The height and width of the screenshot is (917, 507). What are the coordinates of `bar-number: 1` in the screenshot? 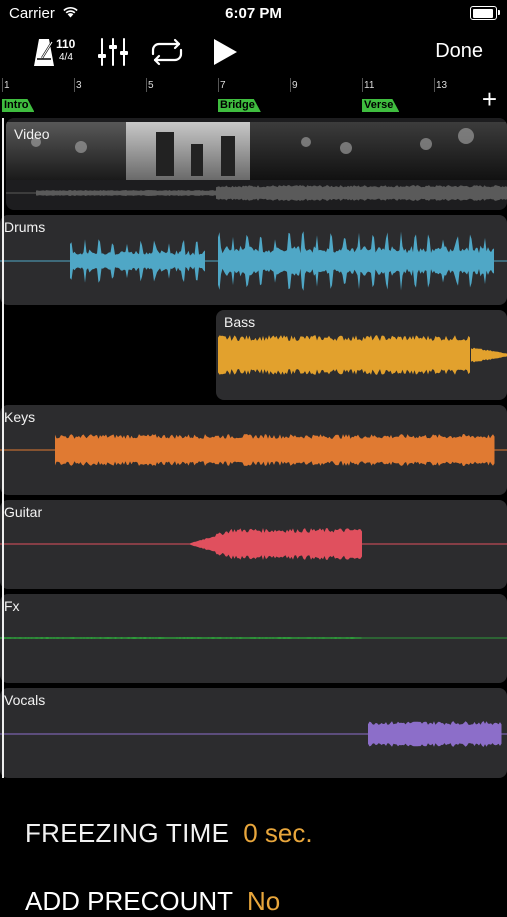 It's located at (7, 85).